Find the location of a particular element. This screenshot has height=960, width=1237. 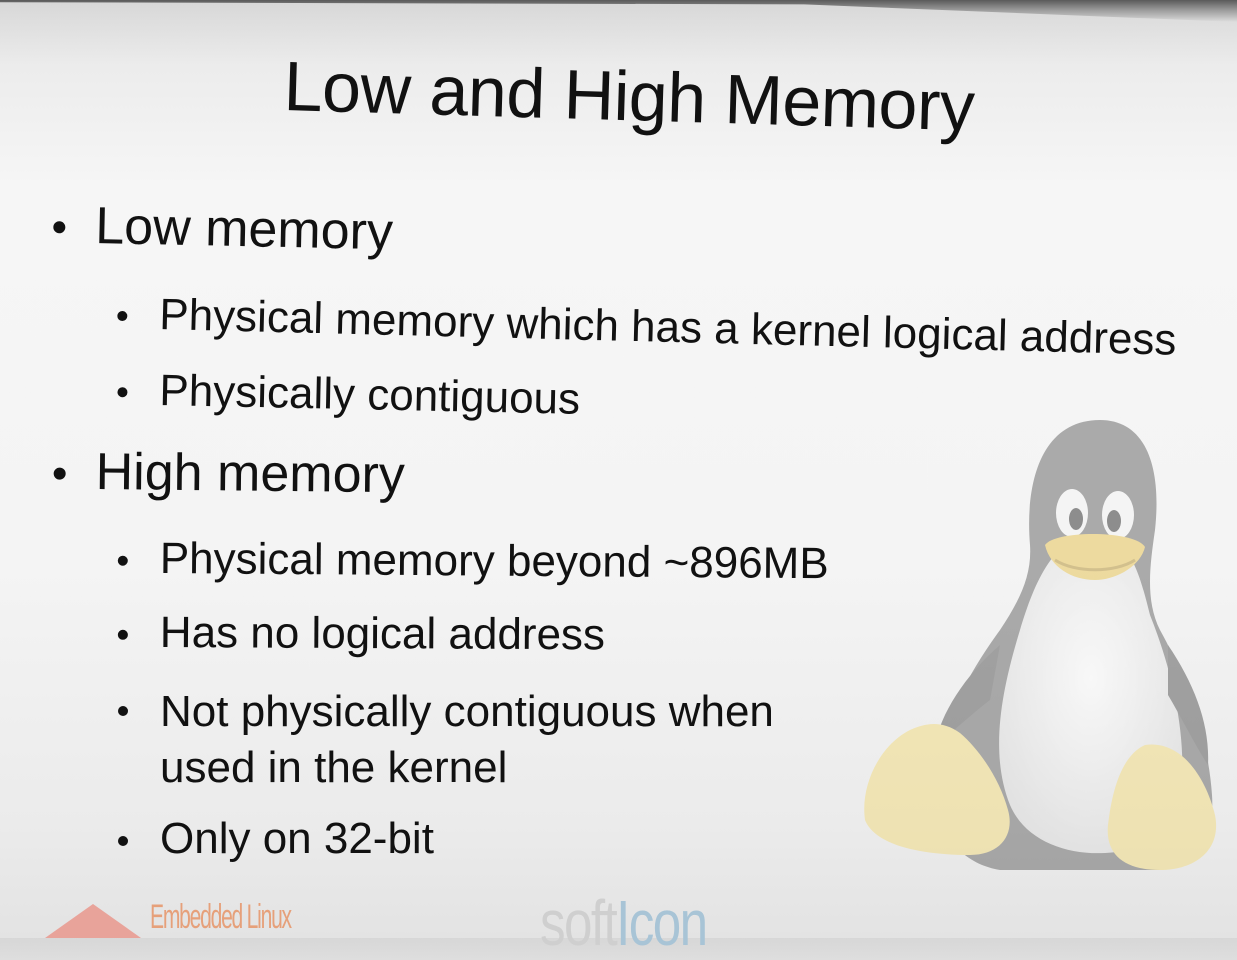

sub-bullet-text: Physical memory beyond ~896MB is located at coordinates (494, 561).